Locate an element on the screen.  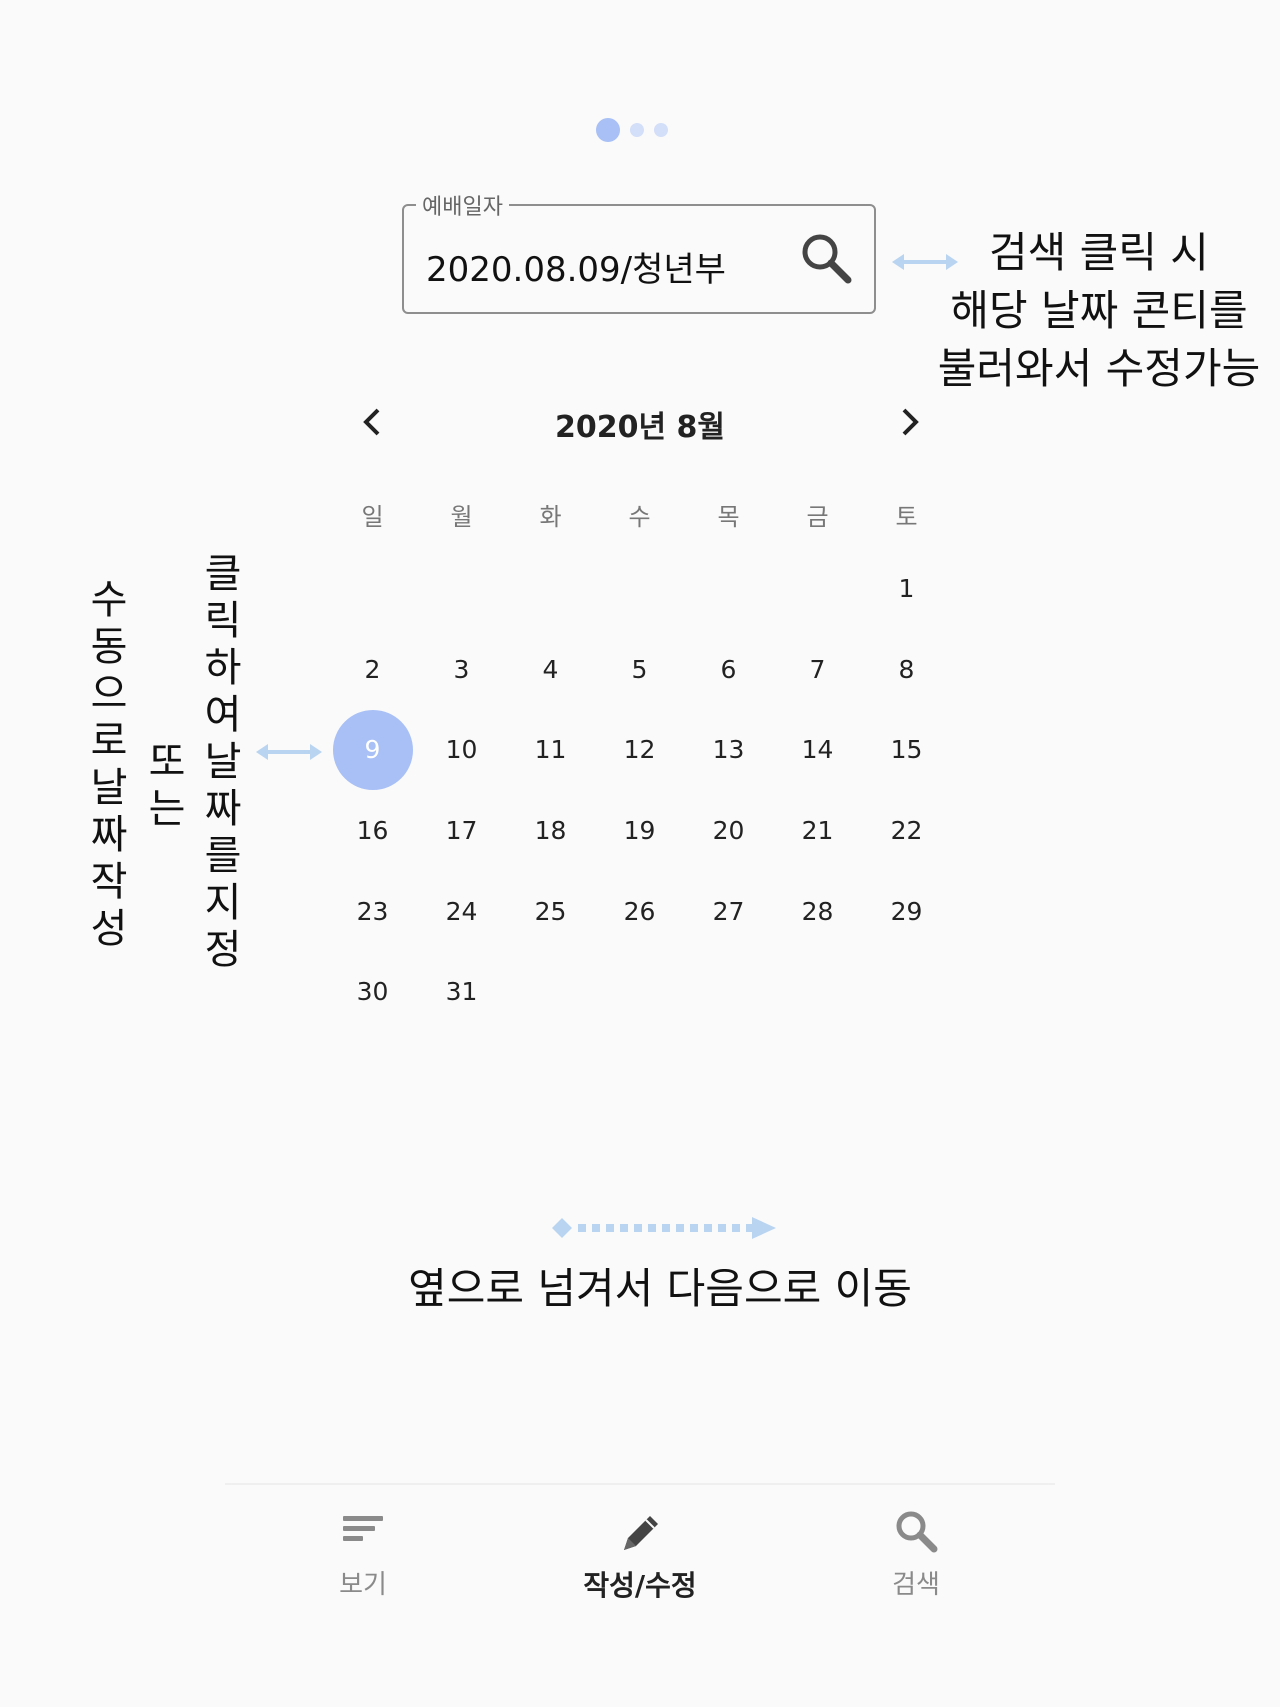
calendar-day: 11 is located at coordinates (550, 750).